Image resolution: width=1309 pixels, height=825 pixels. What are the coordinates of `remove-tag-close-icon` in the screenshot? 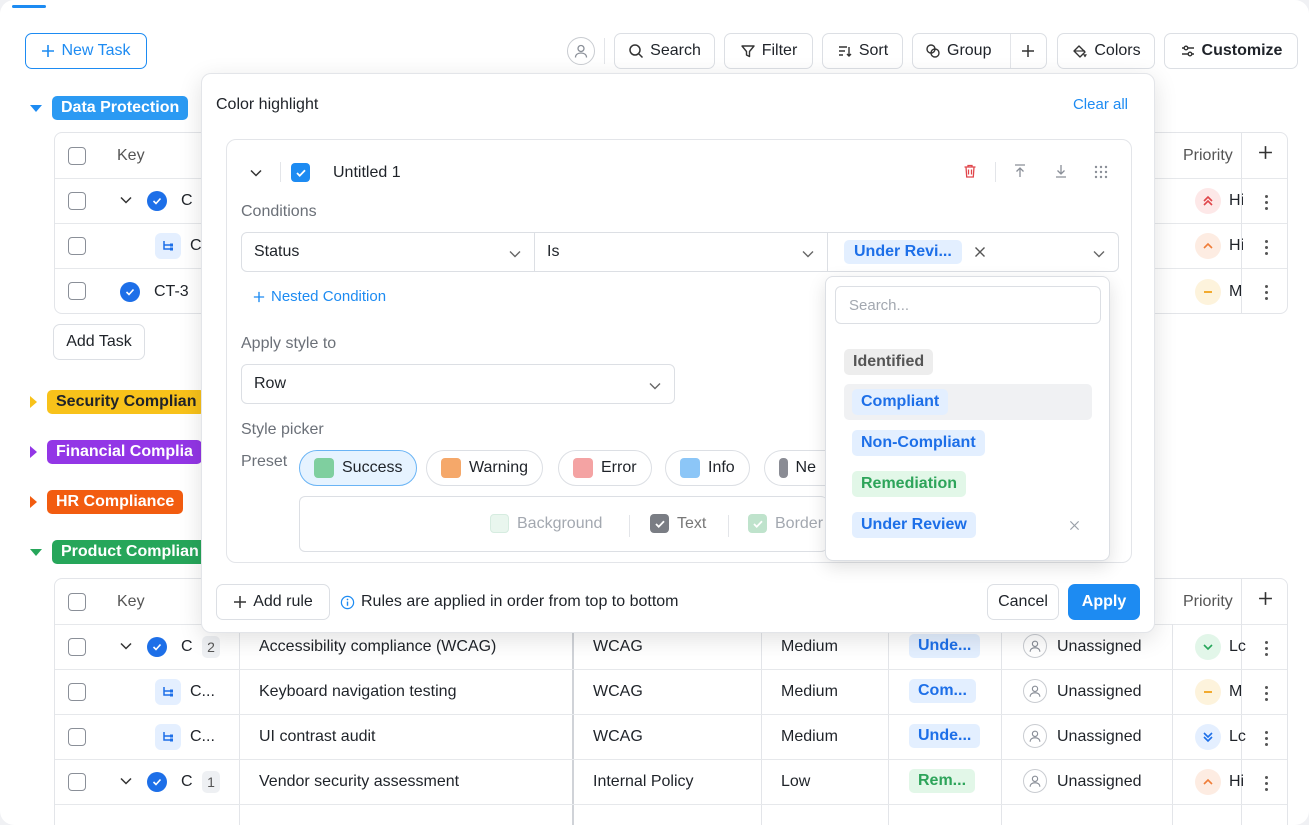 It's located at (980, 252).